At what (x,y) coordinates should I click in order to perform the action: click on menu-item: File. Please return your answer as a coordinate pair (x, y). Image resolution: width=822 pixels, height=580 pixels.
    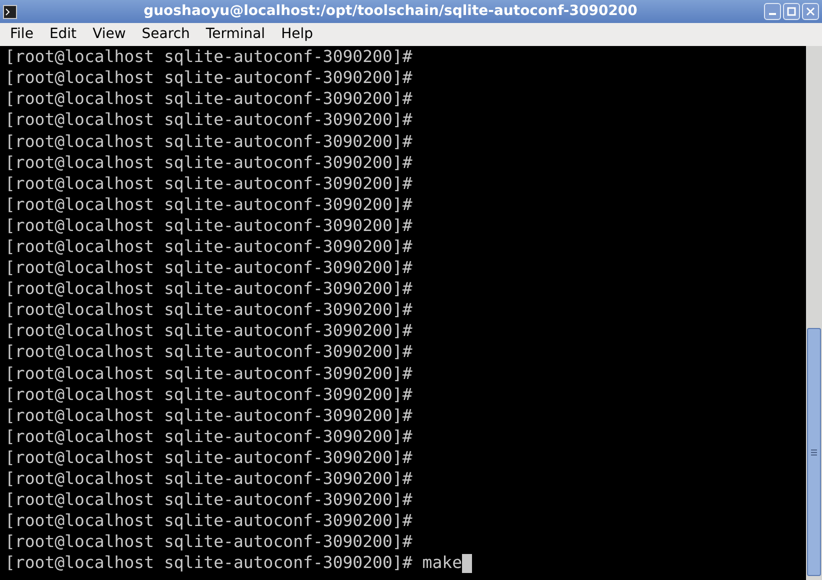
    Looking at the image, I should click on (22, 34).